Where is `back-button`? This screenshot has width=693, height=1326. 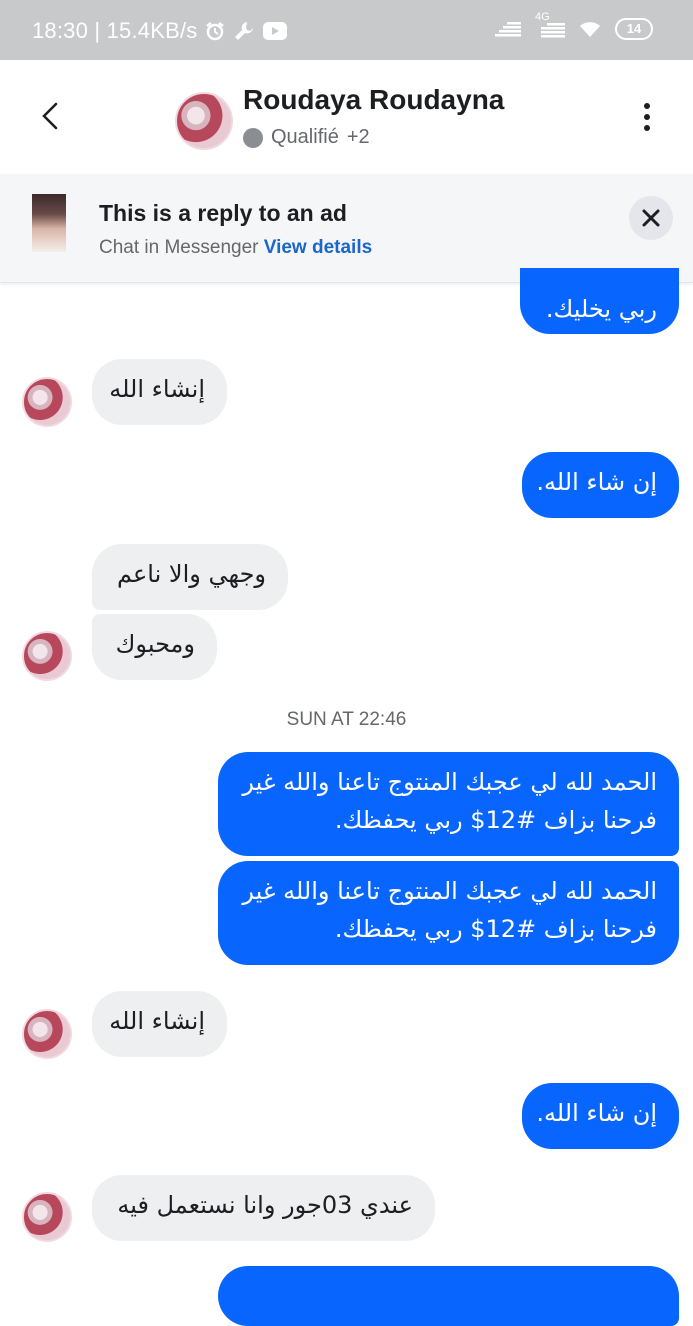
back-button is located at coordinates (52, 116).